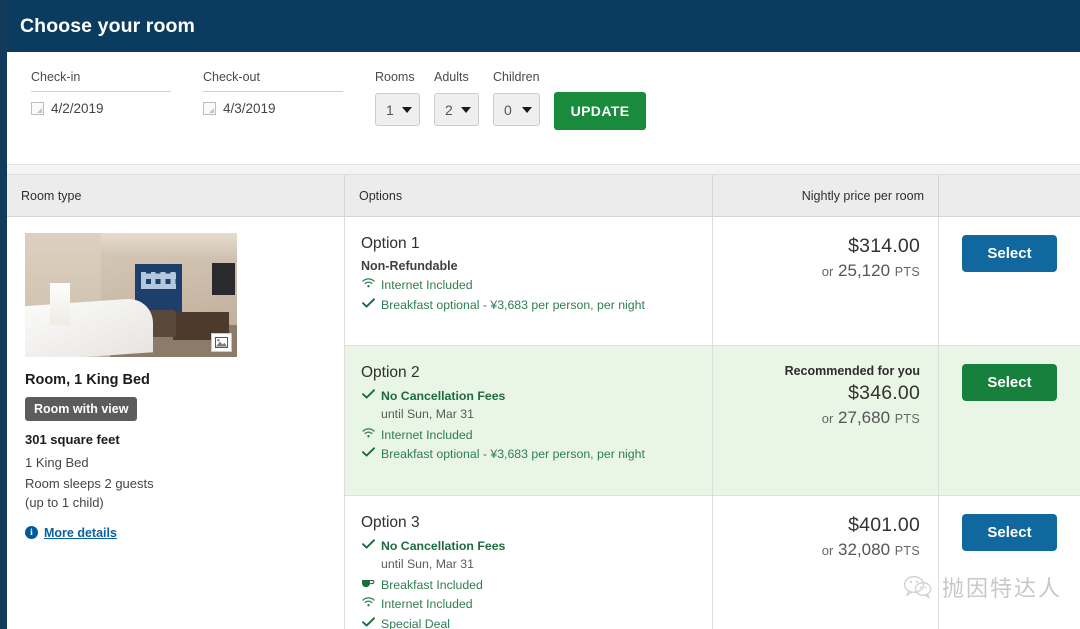 This screenshot has height=629, width=1080. What do you see at coordinates (81, 409) in the screenshot?
I see `room-view-badge: Room with view` at bounding box center [81, 409].